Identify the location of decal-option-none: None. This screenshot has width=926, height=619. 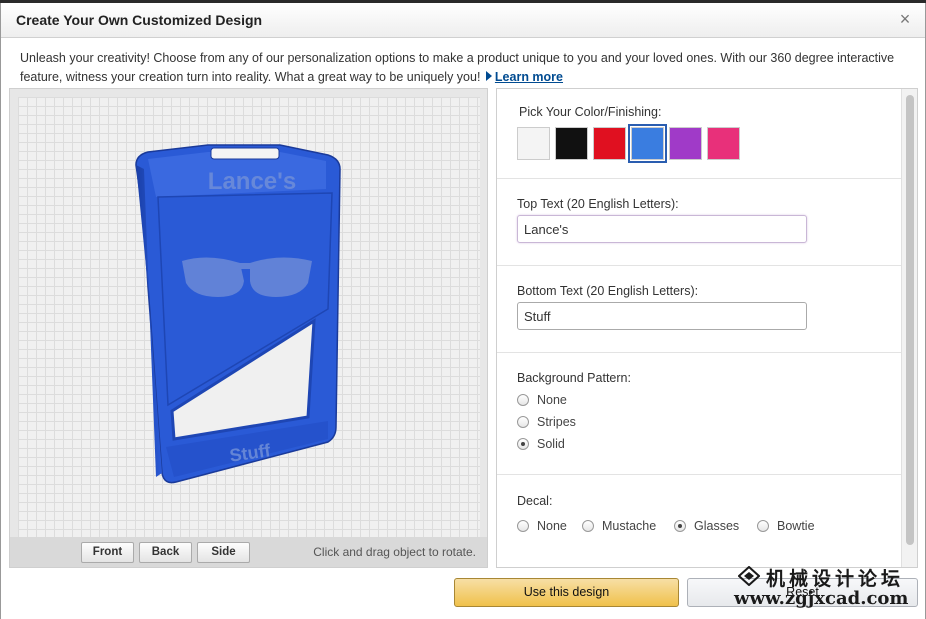
(542, 526).